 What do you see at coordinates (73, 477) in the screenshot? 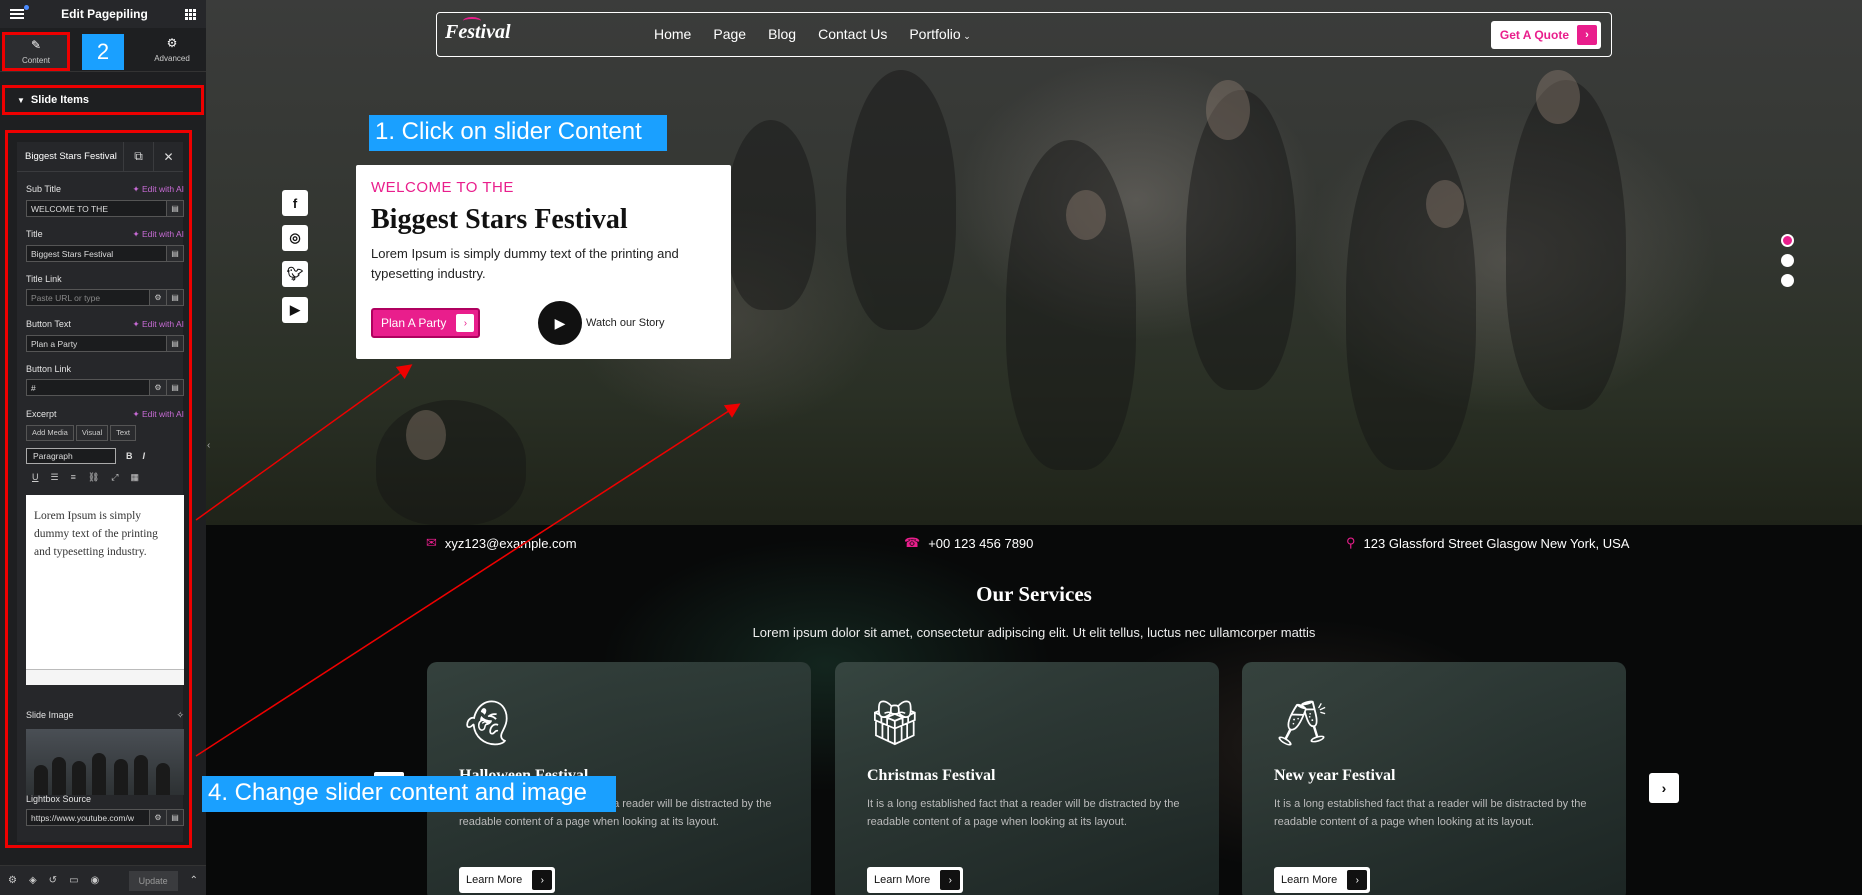
I see `number-list-icon: ≡` at bounding box center [73, 477].